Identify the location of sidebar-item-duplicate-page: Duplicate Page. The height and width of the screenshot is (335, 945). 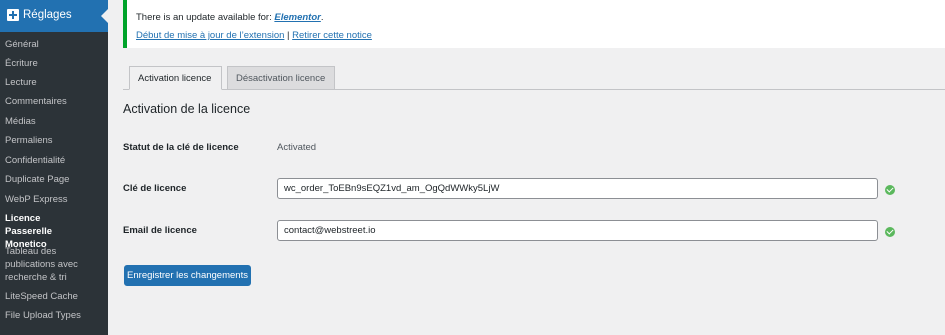
(55, 179).